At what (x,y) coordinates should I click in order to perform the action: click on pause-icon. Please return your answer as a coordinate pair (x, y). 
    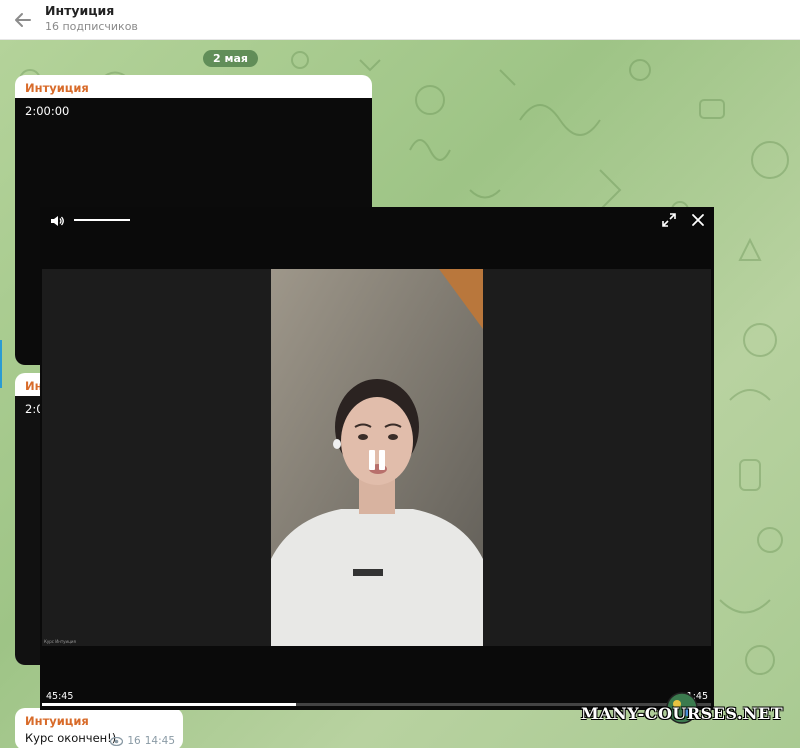
    Looking at the image, I should click on (377, 460).